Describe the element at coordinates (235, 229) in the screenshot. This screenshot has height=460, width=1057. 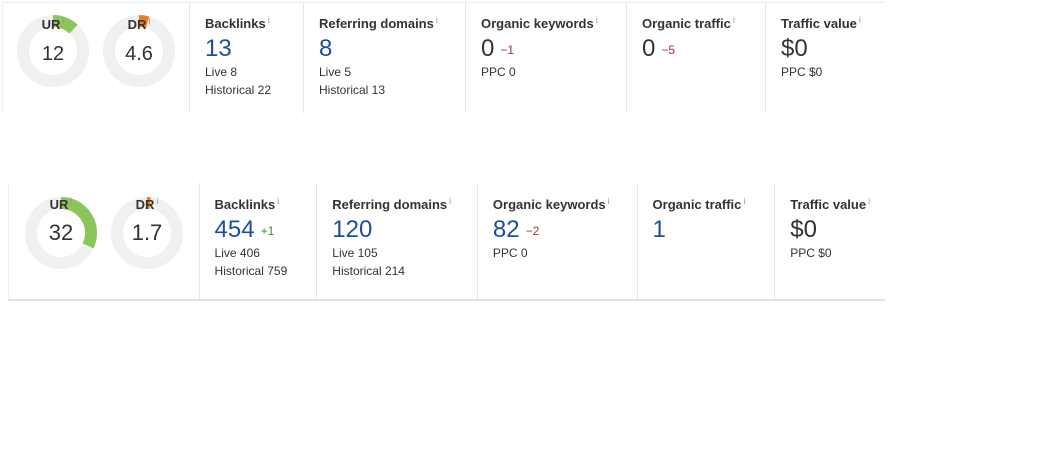
I see `backlinks-value: 454` at that location.